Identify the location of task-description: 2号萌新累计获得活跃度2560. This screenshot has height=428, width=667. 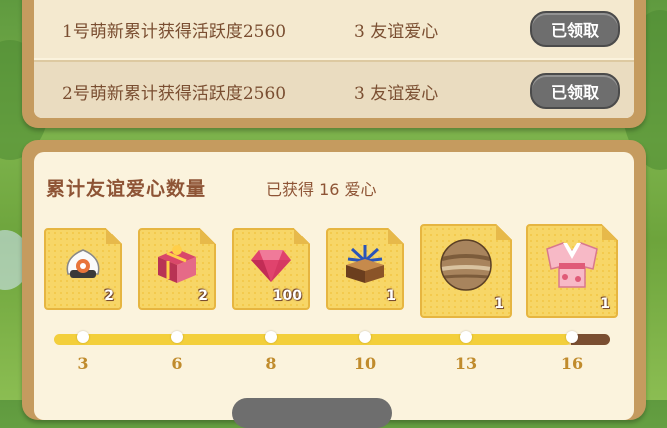
(174, 93).